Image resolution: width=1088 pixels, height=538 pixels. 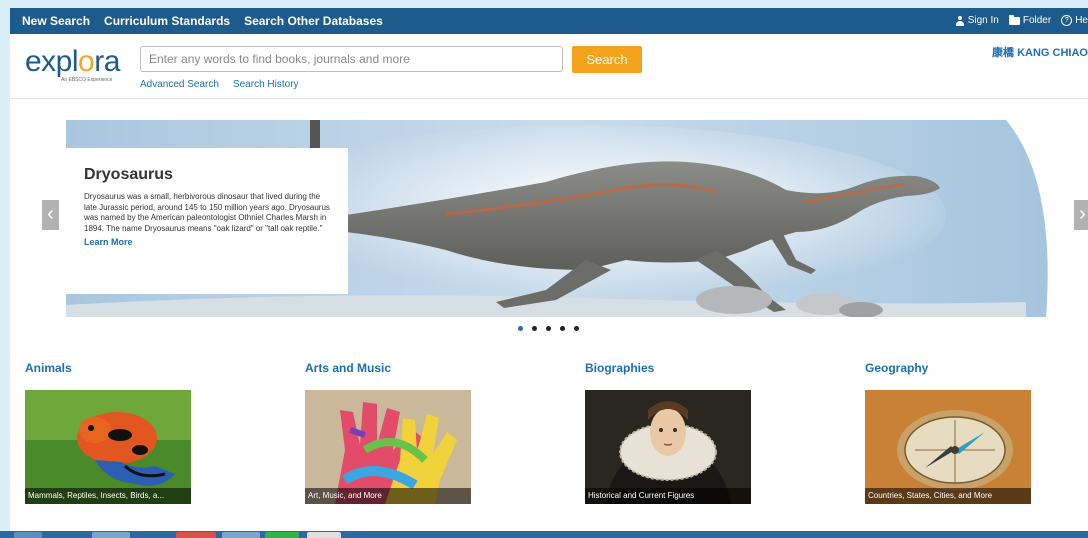 I want to click on painted-hands-image, so click(x=388, y=447).